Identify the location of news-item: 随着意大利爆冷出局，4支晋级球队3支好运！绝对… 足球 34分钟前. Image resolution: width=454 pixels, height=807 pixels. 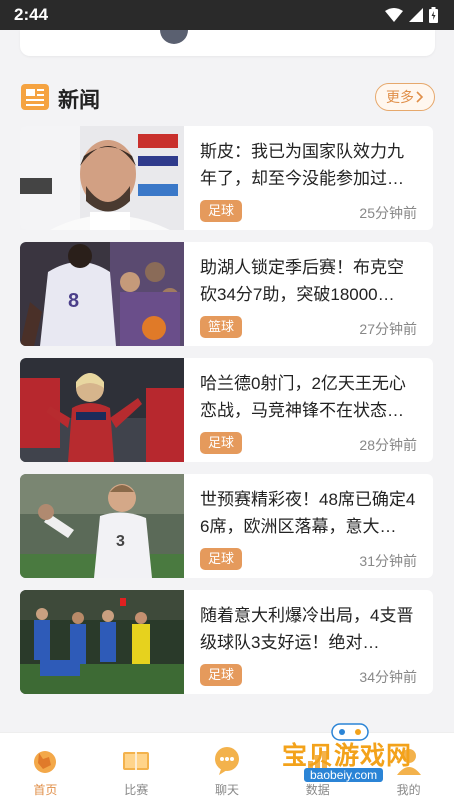
(226, 642).